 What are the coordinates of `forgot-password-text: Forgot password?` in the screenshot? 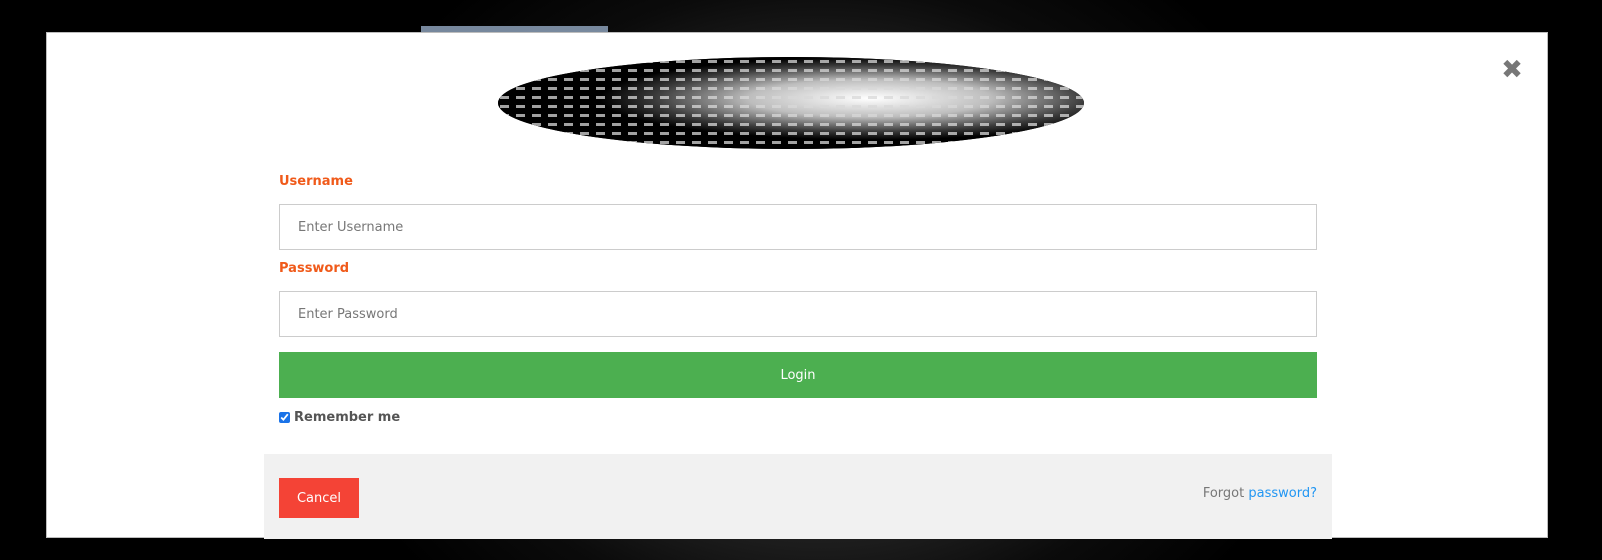 It's located at (1260, 493).